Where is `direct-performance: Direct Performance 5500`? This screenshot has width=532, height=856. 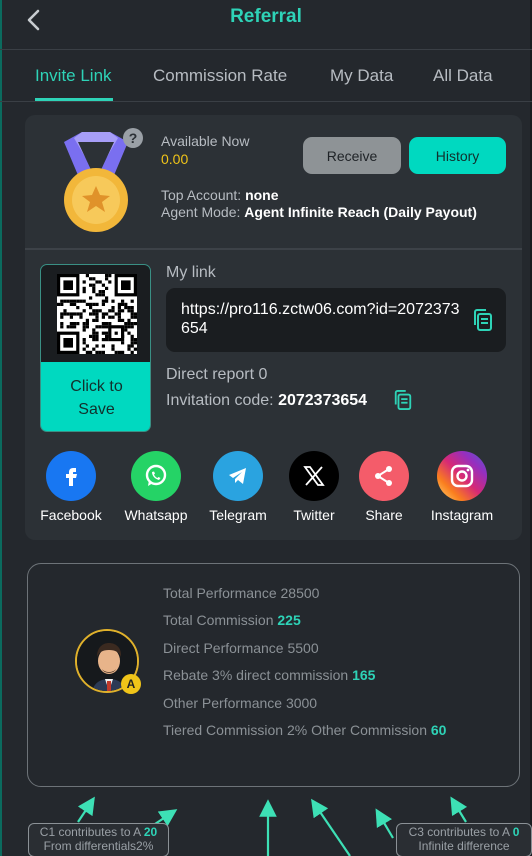
direct-performance: Direct Performance 5500 is located at coordinates (241, 648).